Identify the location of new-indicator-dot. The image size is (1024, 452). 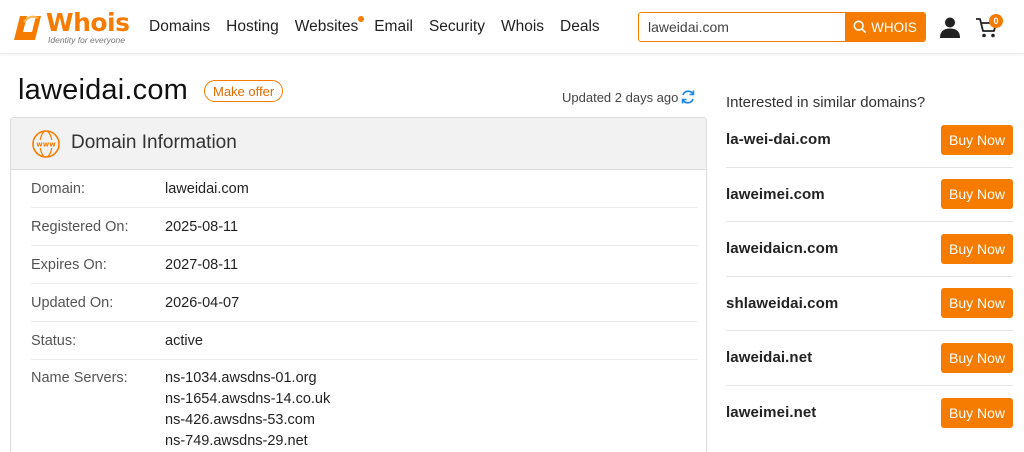
(361, 19).